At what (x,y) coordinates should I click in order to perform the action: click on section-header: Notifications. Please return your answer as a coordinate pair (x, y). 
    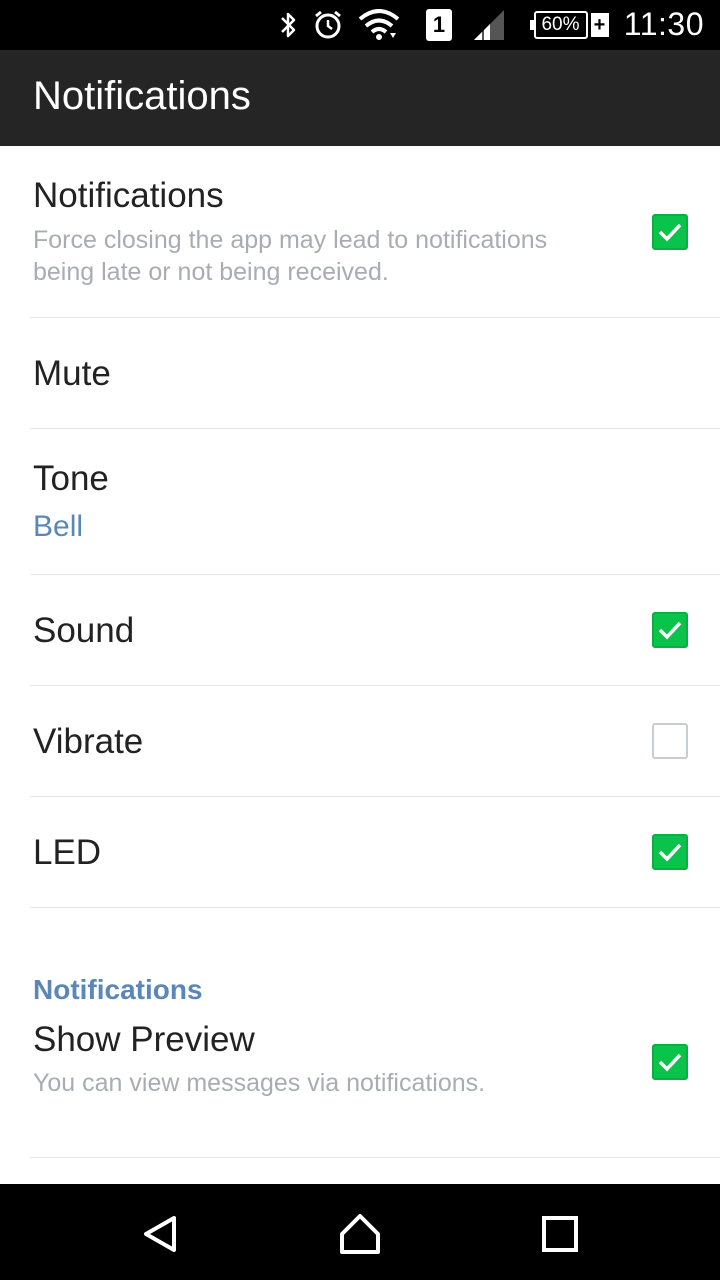
    Looking at the image, I should click on (118, 989).